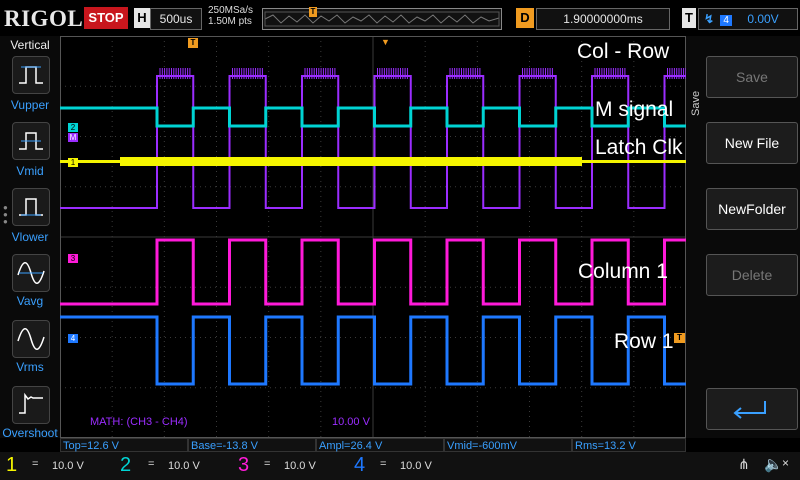 Image resolution: width=800 pixels, height=480 pixels. Describe the element at coordinates (752, 275) in the screenshot. I see `delete-button: Delete` at that location.